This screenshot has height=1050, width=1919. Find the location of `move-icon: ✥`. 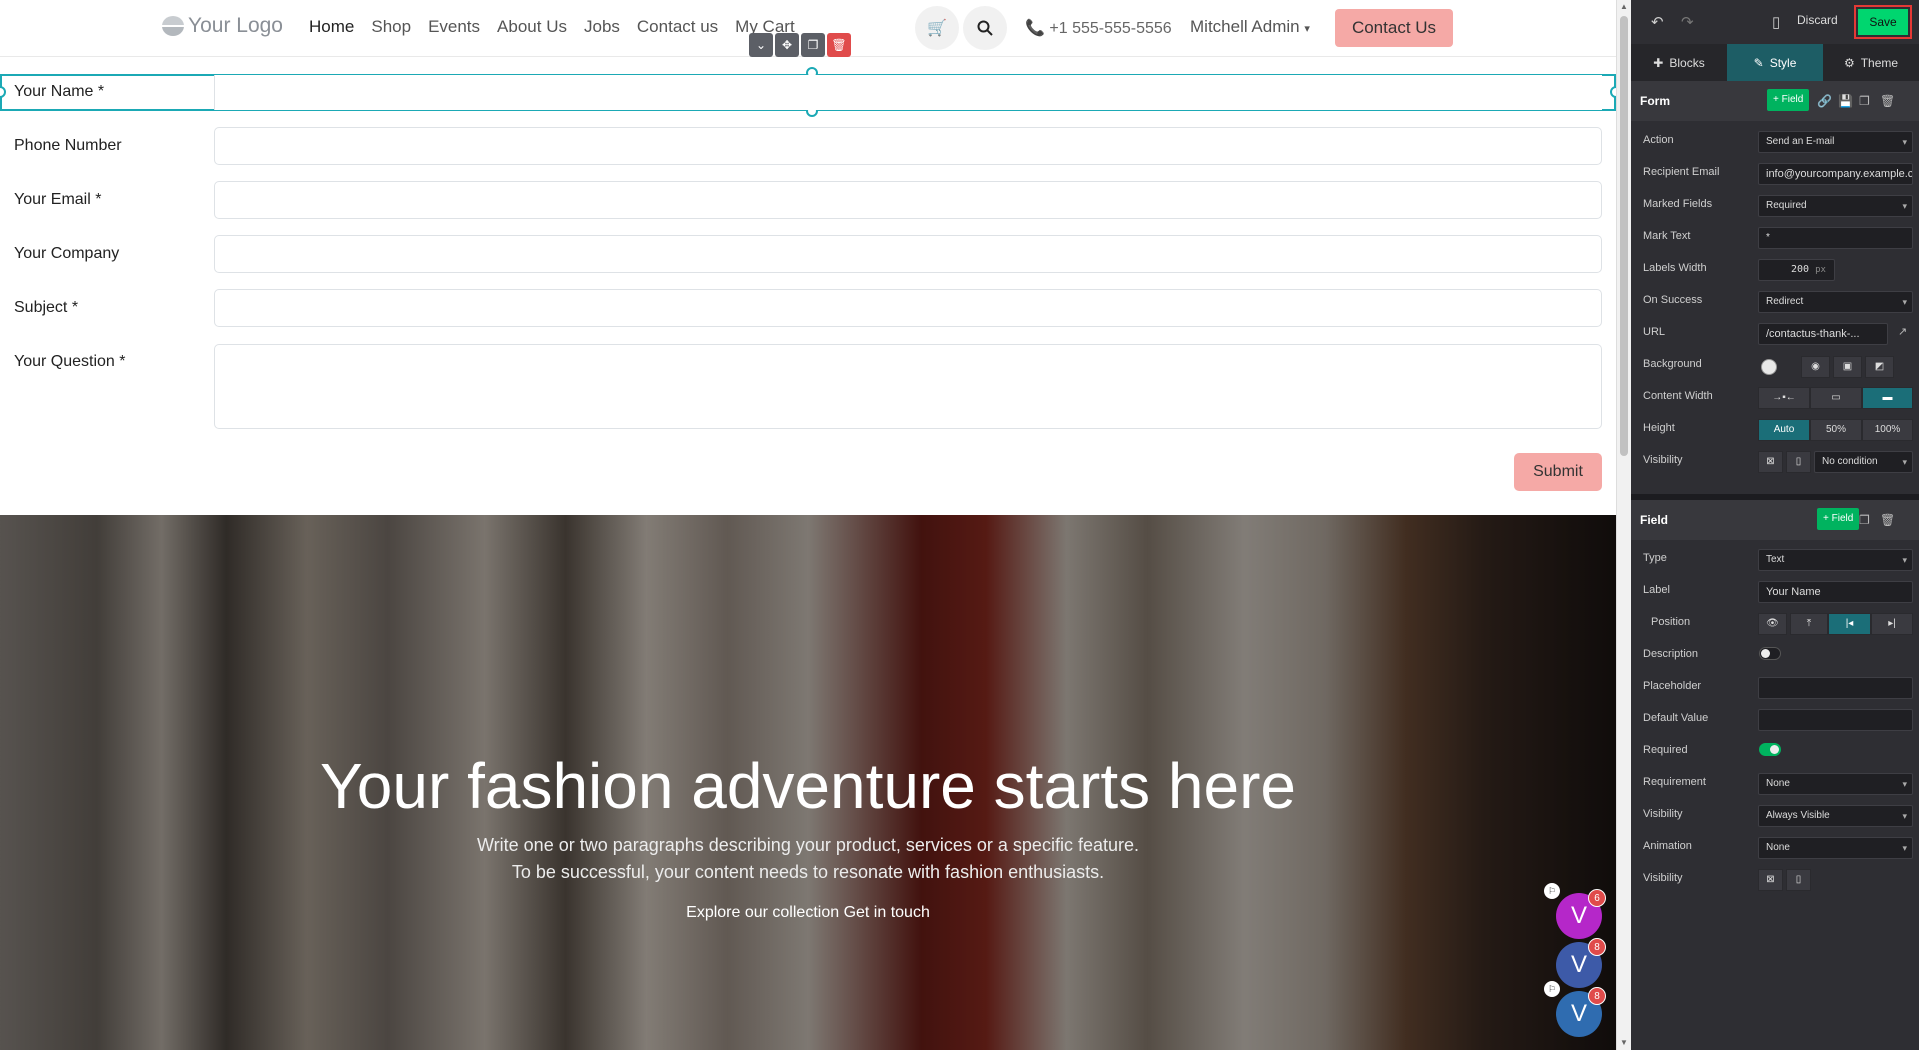

move-icon: ✥ is located at coordinates (787, 45).